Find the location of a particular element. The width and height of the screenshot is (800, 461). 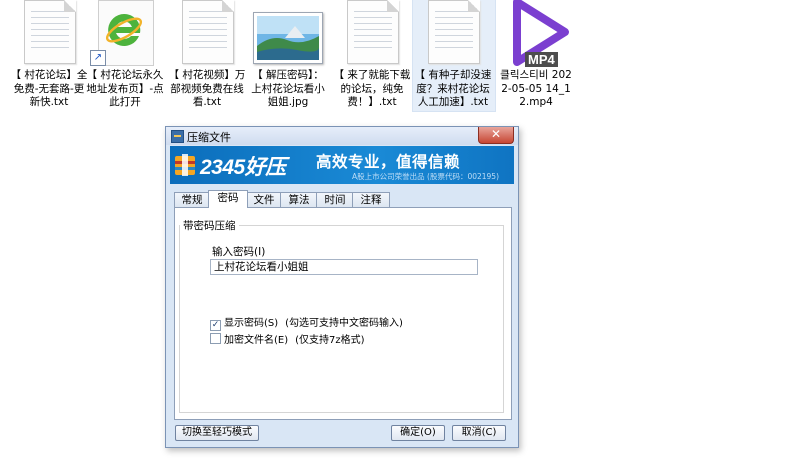

password-input is located at coordinates (344, 267).